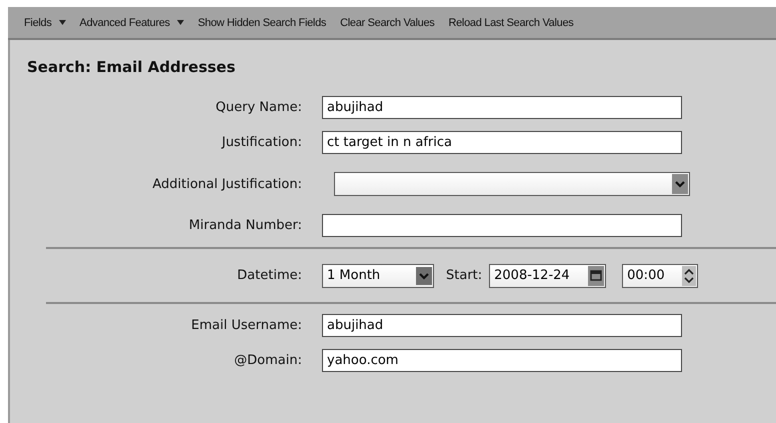 The image size is (776, 423). Describe the element at coordinates (502, 225) in the screenshot. I see `input-field` at that location.